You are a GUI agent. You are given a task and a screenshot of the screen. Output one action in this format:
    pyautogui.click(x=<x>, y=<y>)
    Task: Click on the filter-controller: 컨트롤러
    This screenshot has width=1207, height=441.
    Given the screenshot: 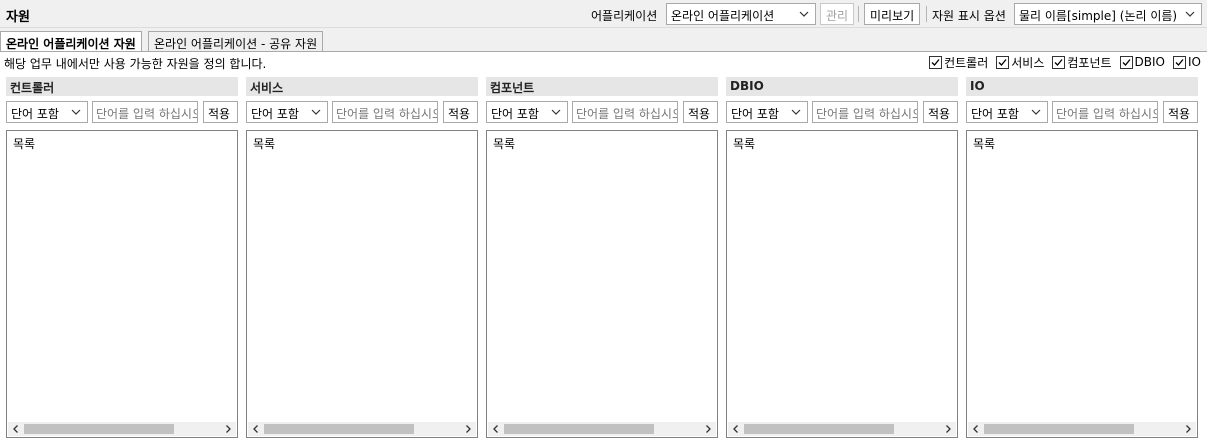 What is the action you would take?
    pyautogui.click(x=958, y=62)
    